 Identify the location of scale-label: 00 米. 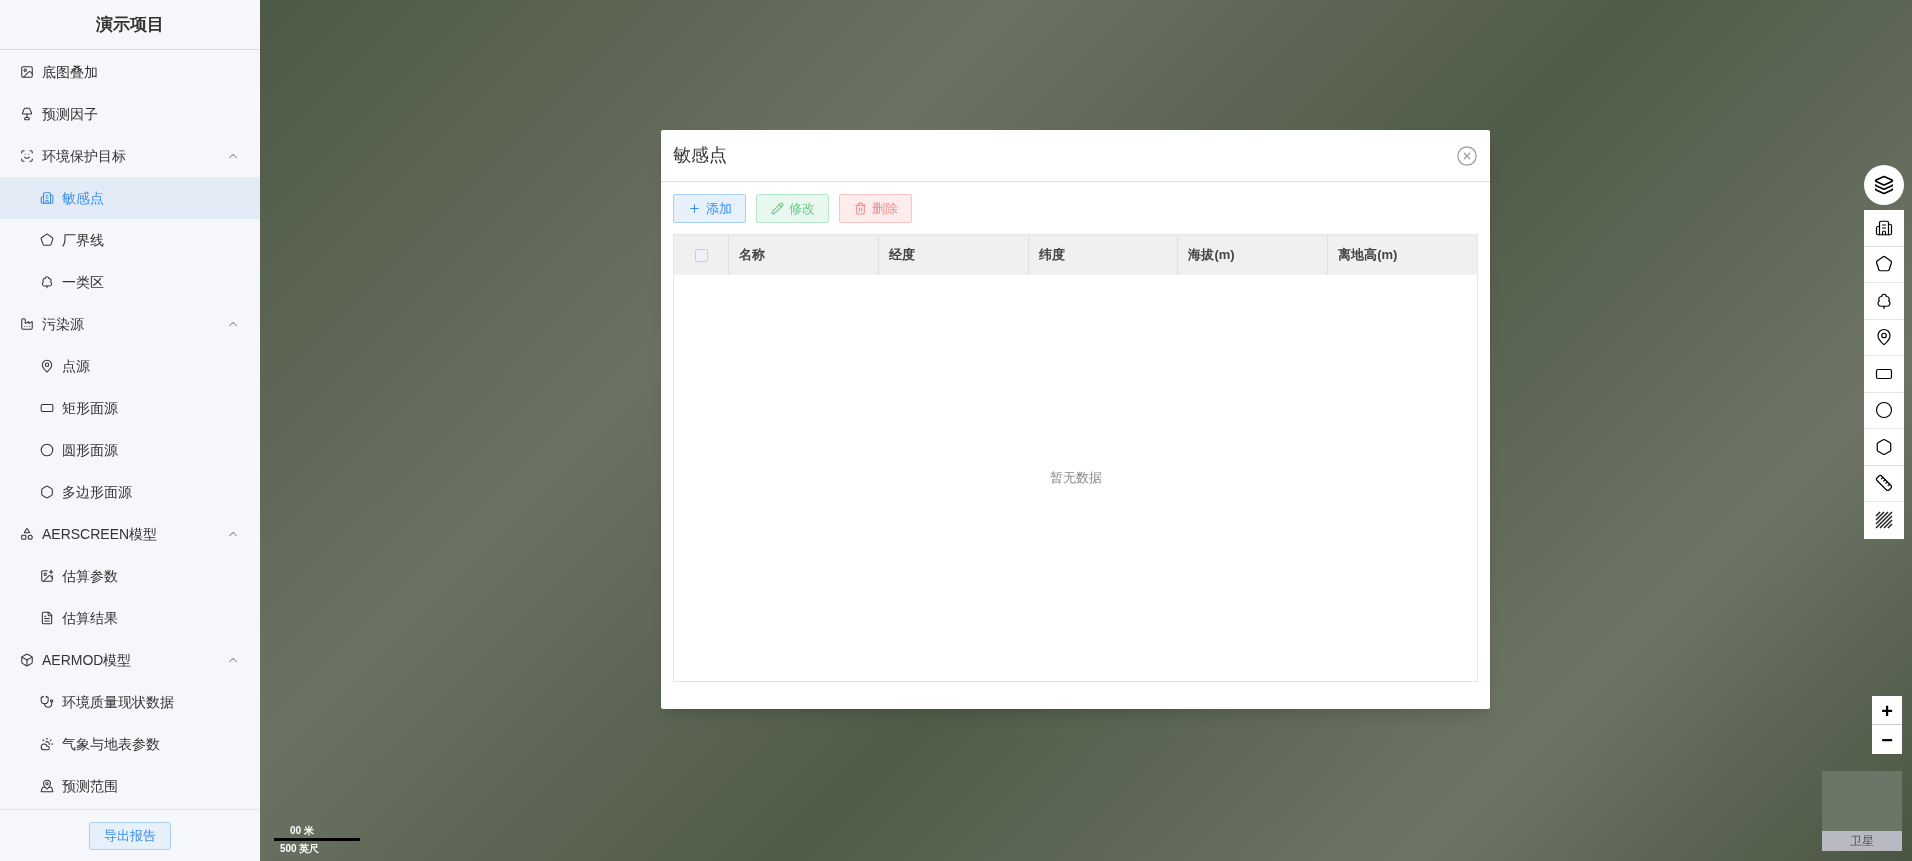
(302, 831).